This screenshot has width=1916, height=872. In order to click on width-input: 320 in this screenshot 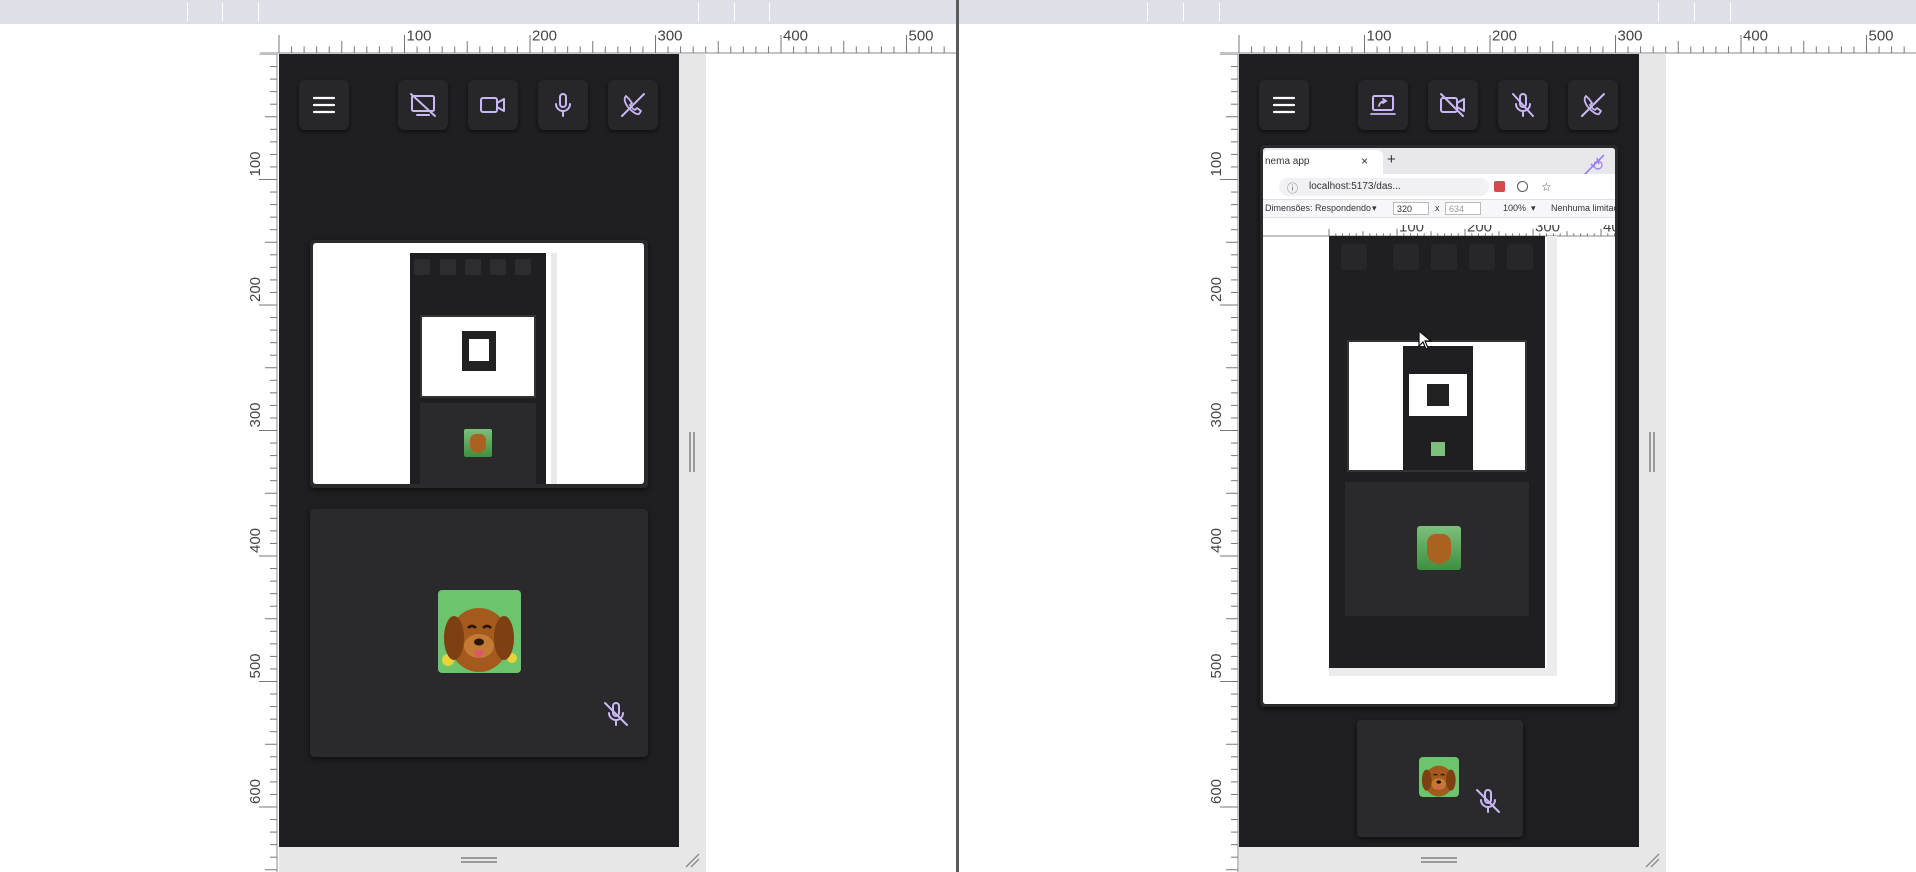, I will do `click(1411, 208)`.